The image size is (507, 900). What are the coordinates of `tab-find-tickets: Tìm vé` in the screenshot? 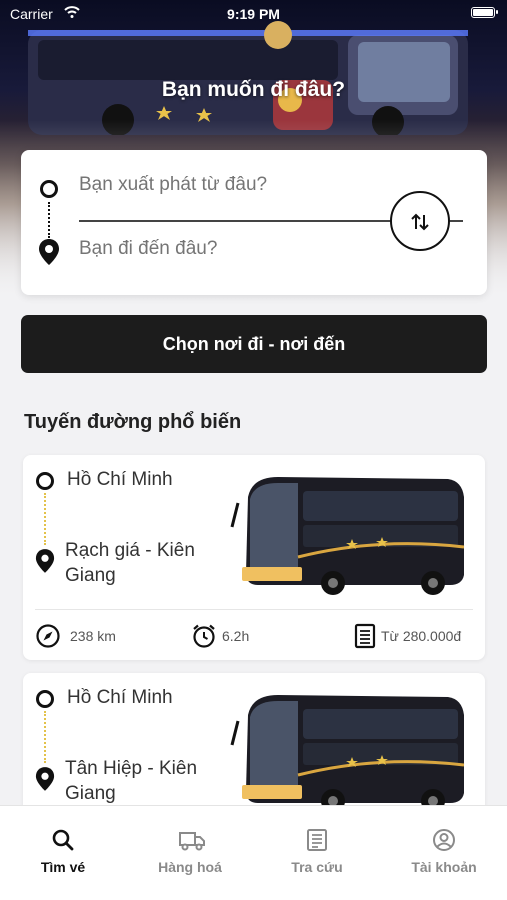 It's located at (63, 853).